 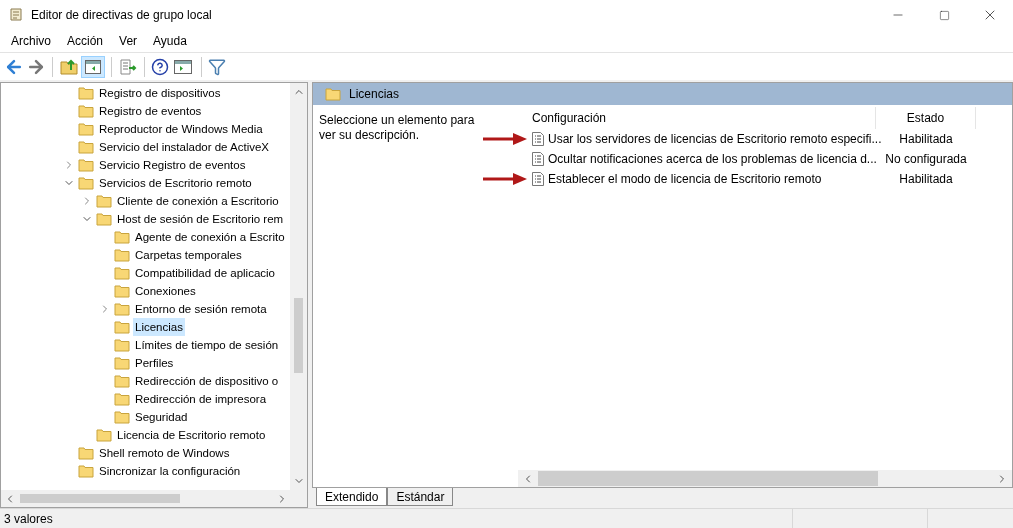 I want to click on tree-item: Registro de eventos, so click(x=150, y=111).